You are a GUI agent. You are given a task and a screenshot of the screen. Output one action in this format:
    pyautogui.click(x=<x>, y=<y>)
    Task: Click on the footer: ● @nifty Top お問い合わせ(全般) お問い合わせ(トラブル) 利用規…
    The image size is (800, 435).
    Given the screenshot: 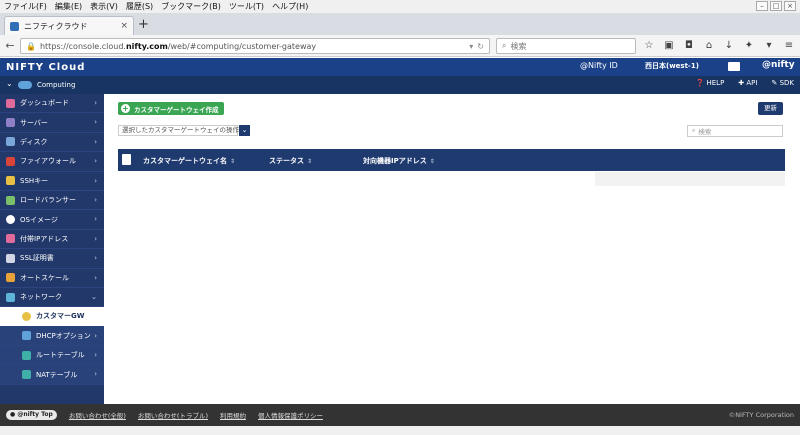 What is the action you would take?
    pyautogui.click(x=400, y=415)
    